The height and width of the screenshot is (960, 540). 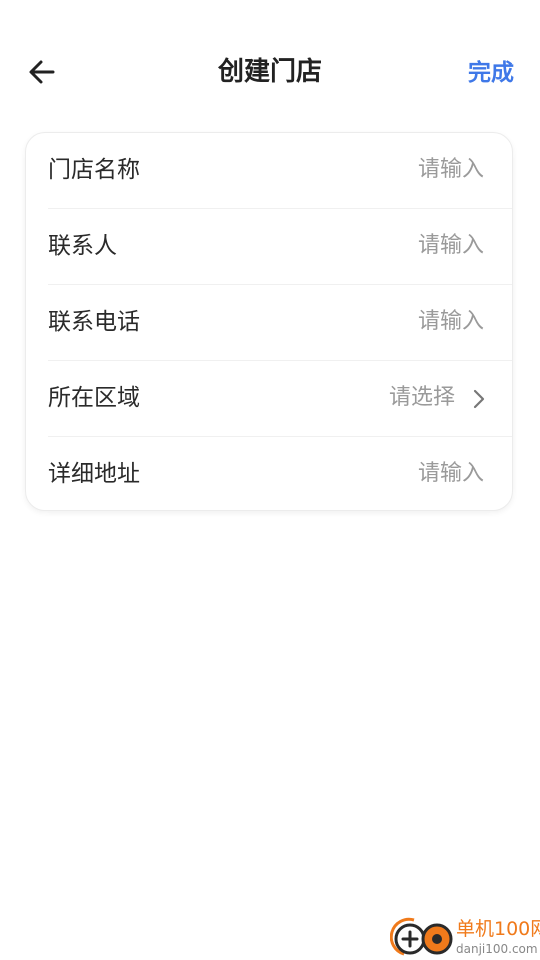 What do you see at coordinates (94, 398) in the screenshot?
I see `region-label: 所在区域` at bounding box center [94, 398].